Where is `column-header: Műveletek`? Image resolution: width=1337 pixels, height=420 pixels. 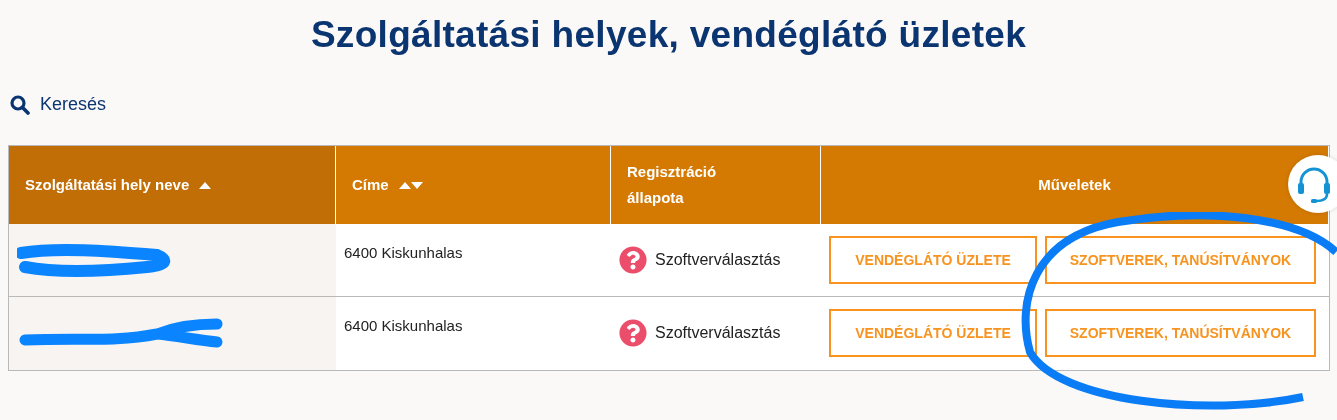
column-header: Műveletek is located at coordinates (1075, 184).